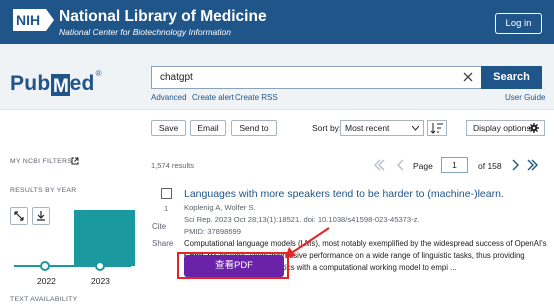  Describe the element at coordinates (515, 165) in the screenshot. I see `next-page-icon` at that location.